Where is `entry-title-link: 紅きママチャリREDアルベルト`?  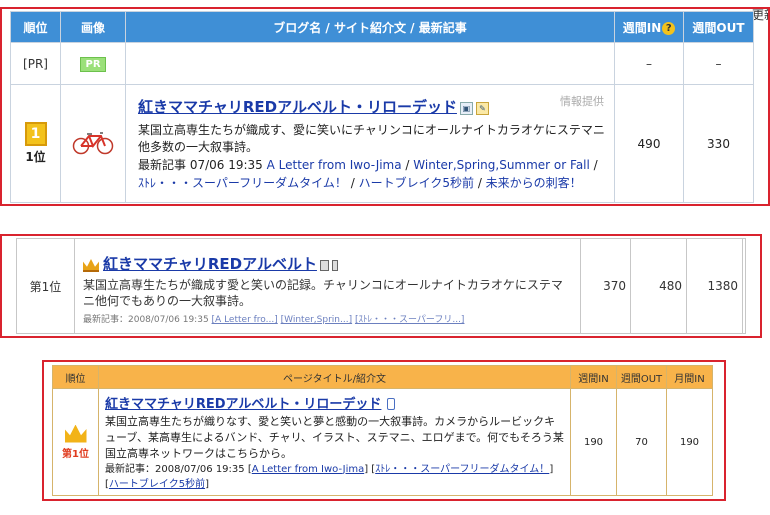
entry-title-link: 紅きママチャリREDアルベルト is located at coordinates (210, 264).